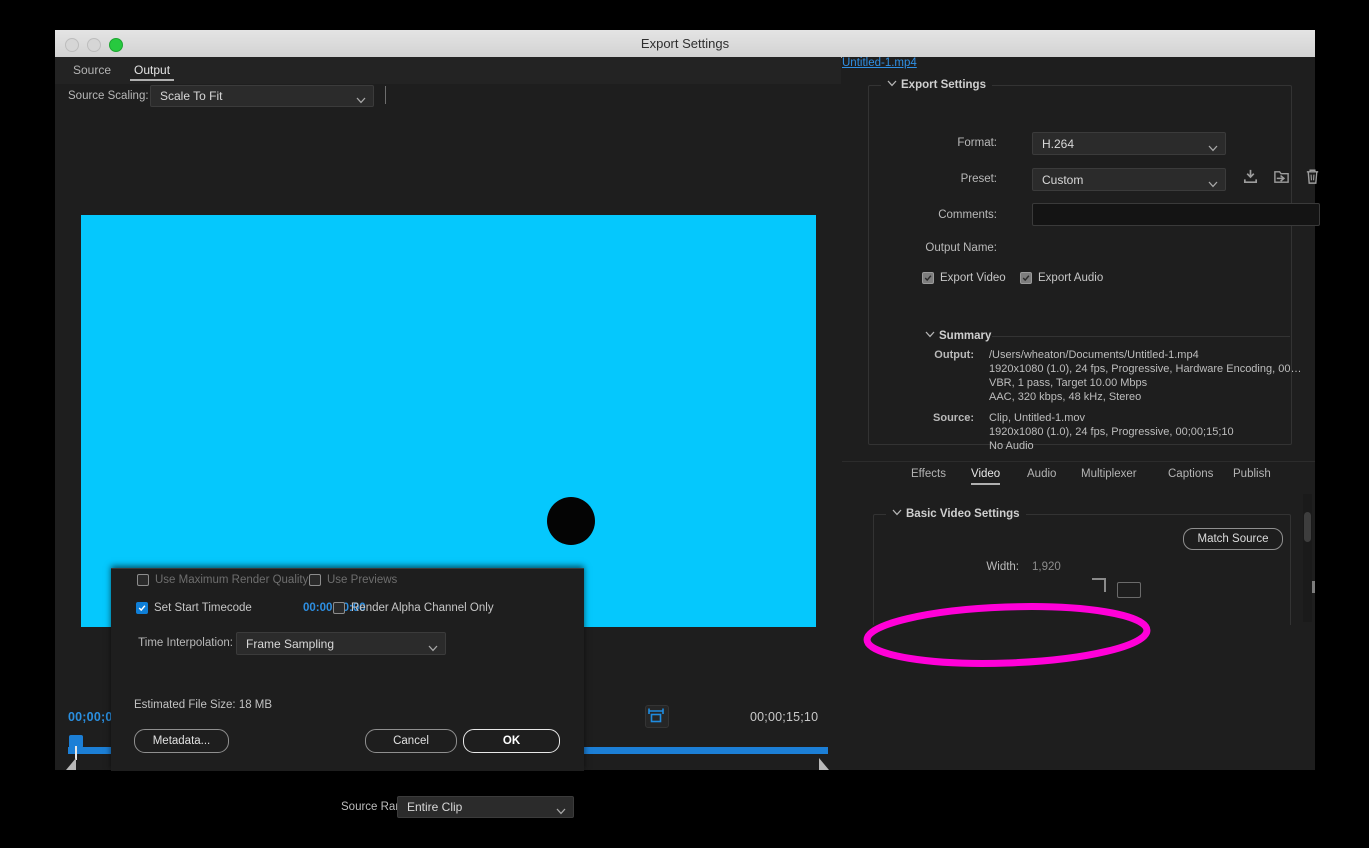  What do you see at coordinates (448, 70) in the screenshot?
I see `preview-tabbar: Source Output` at bounding box center [448, 70].